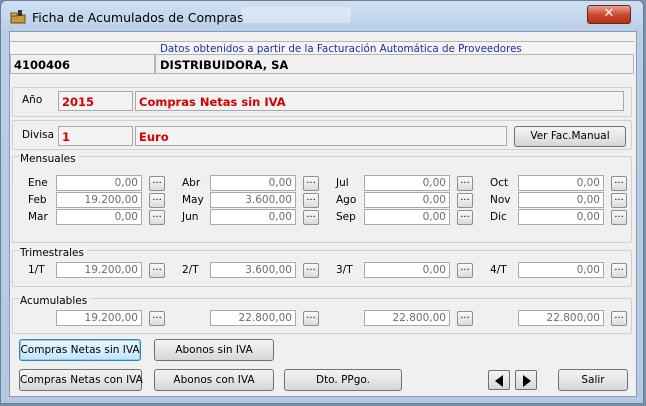 This screenshot has height=406, width=646. I want to click on month-value-apr: 0,00, so click(253, 183).